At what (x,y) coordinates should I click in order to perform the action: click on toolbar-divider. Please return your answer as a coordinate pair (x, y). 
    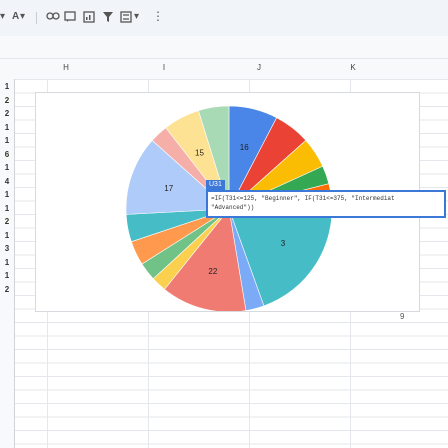
    Looking at the image, I should click on (36, 18).